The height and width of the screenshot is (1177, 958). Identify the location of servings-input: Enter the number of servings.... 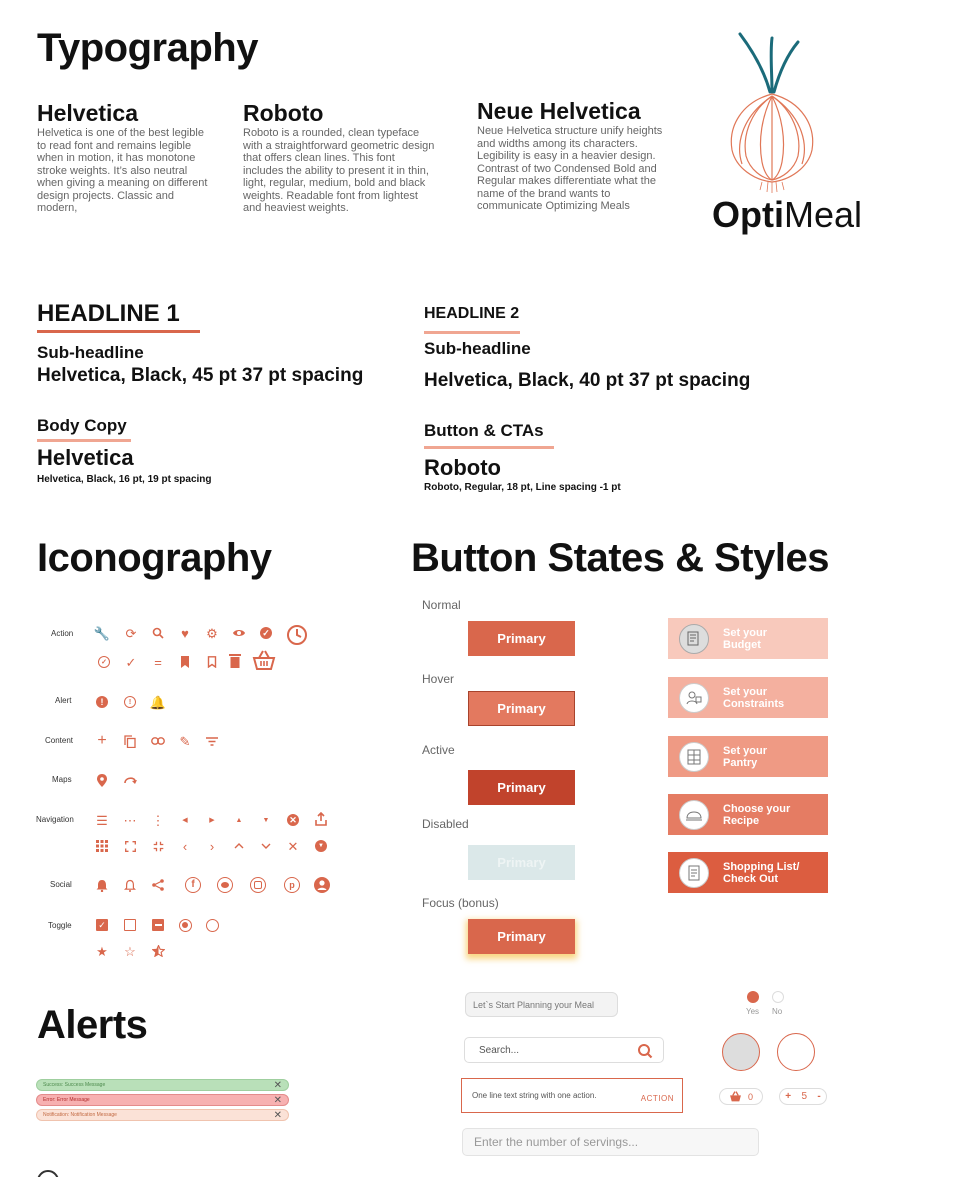
(610, 1142).